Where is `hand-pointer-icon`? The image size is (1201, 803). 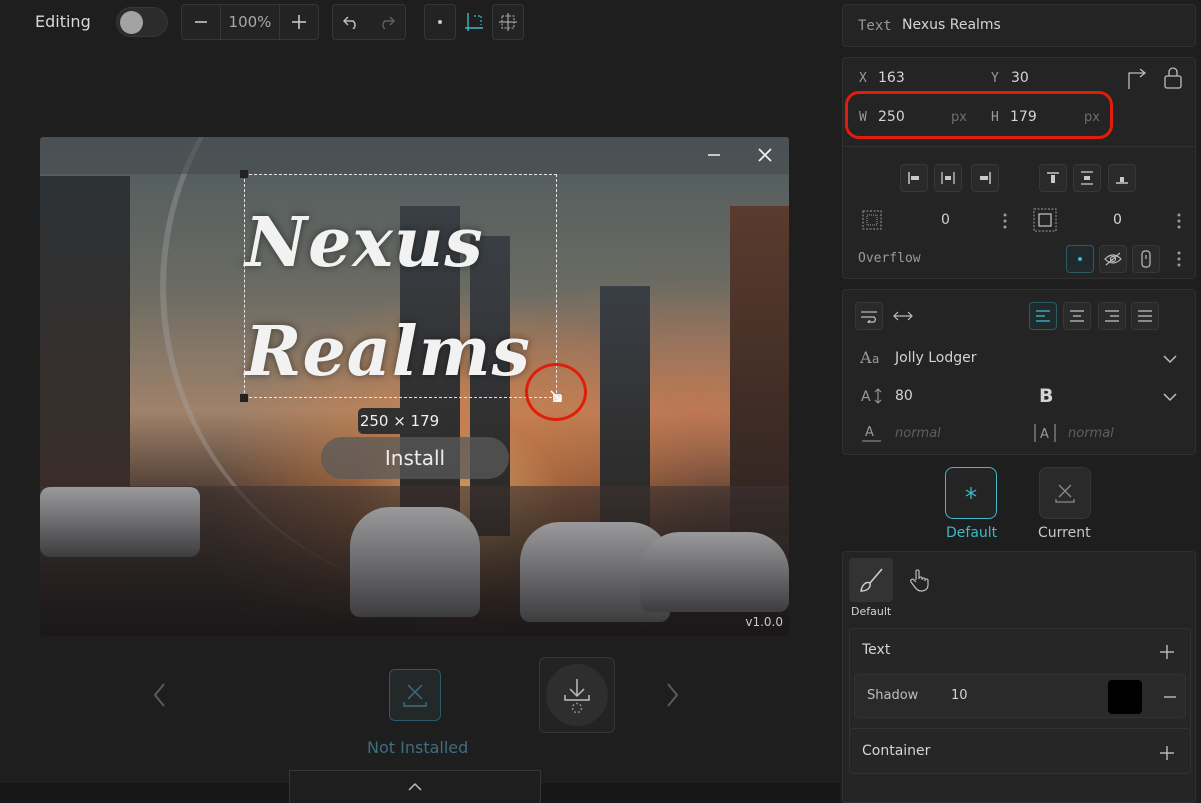 hand-pointer-icon is located at coordinates (919, 580).